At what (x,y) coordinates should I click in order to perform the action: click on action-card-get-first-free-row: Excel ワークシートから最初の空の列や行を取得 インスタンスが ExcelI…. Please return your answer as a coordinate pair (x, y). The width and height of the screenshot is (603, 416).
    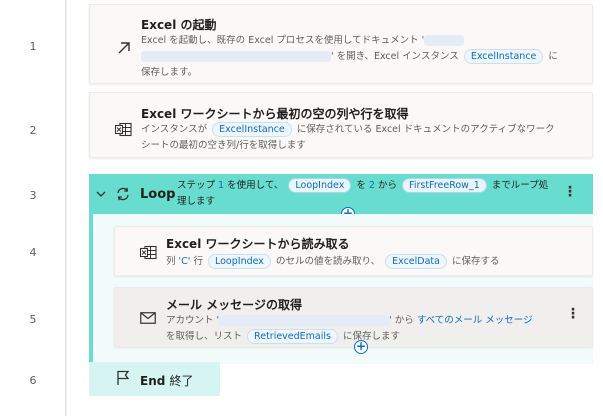
    Looking at the image, I should click on (341, 125).